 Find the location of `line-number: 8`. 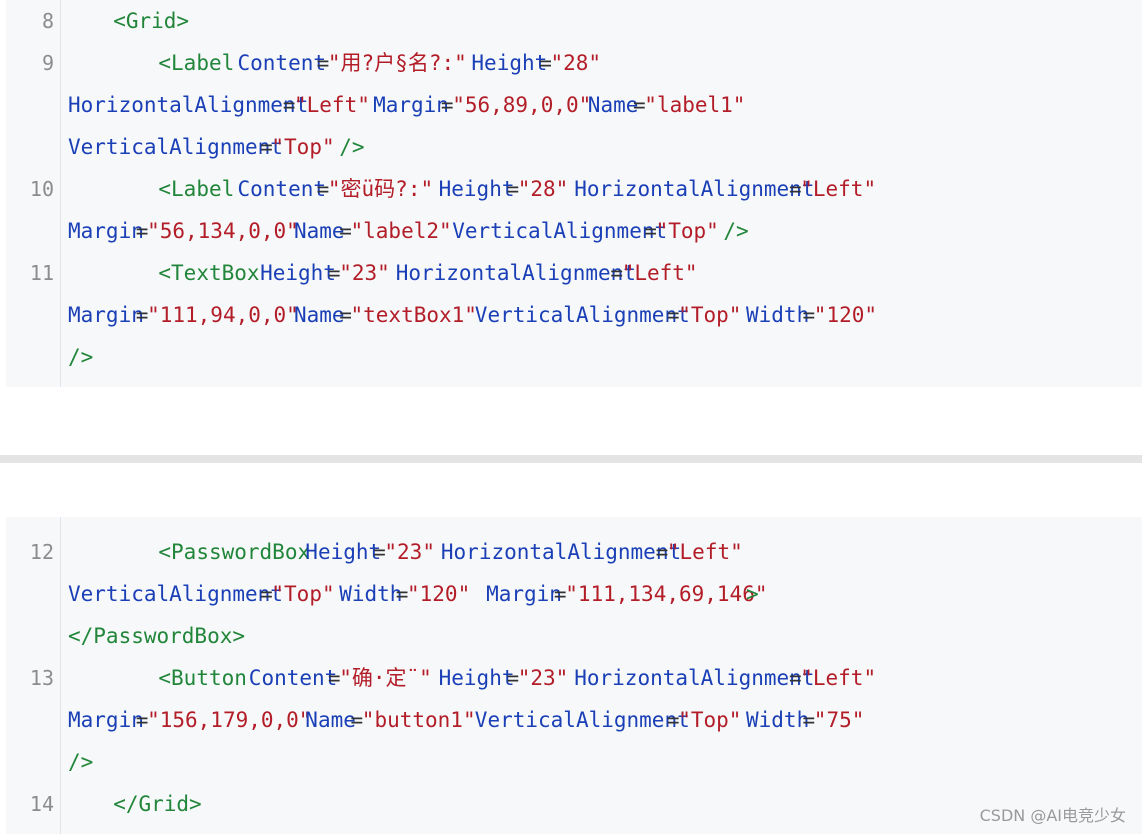

line-number: 8 is located at coordinates (47, 21).